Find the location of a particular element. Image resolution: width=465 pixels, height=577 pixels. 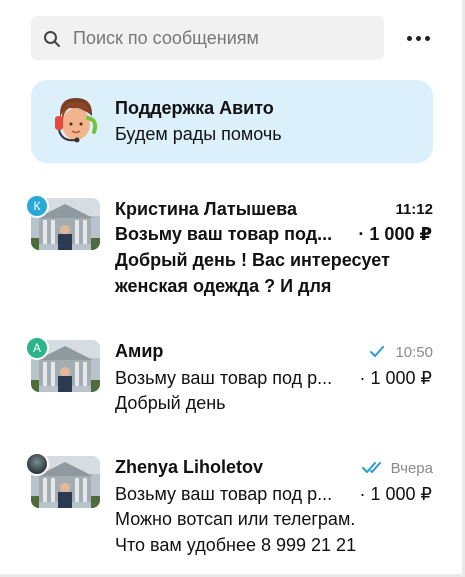

search-icon is located at coordinates (52, 39).